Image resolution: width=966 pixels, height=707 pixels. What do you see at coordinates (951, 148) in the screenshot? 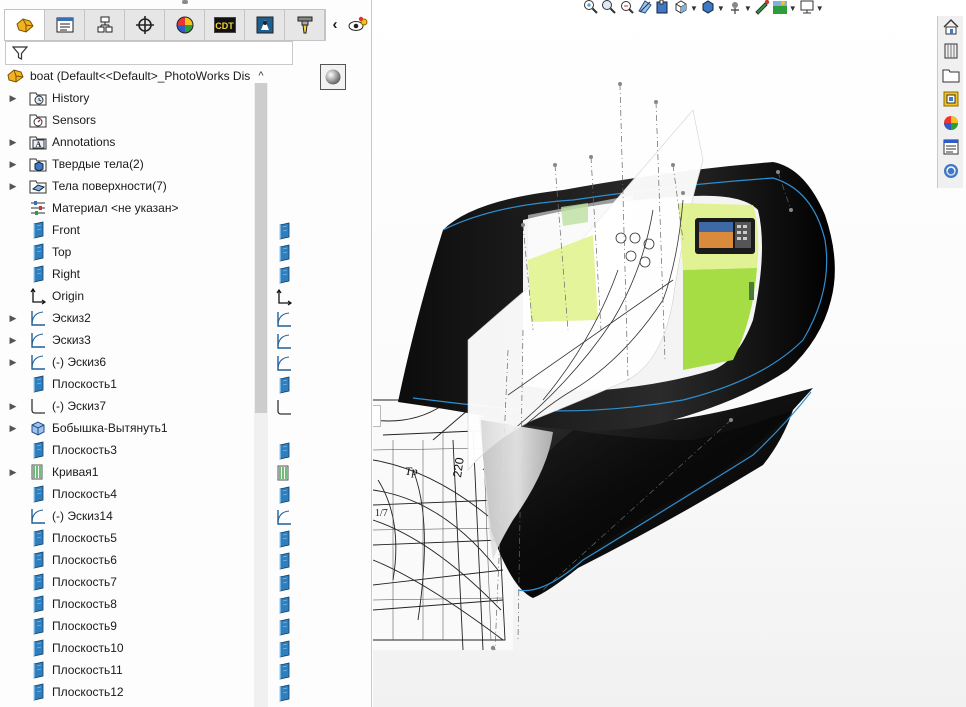
I see `custom-properties-tab` at bounding box center [951, 148].